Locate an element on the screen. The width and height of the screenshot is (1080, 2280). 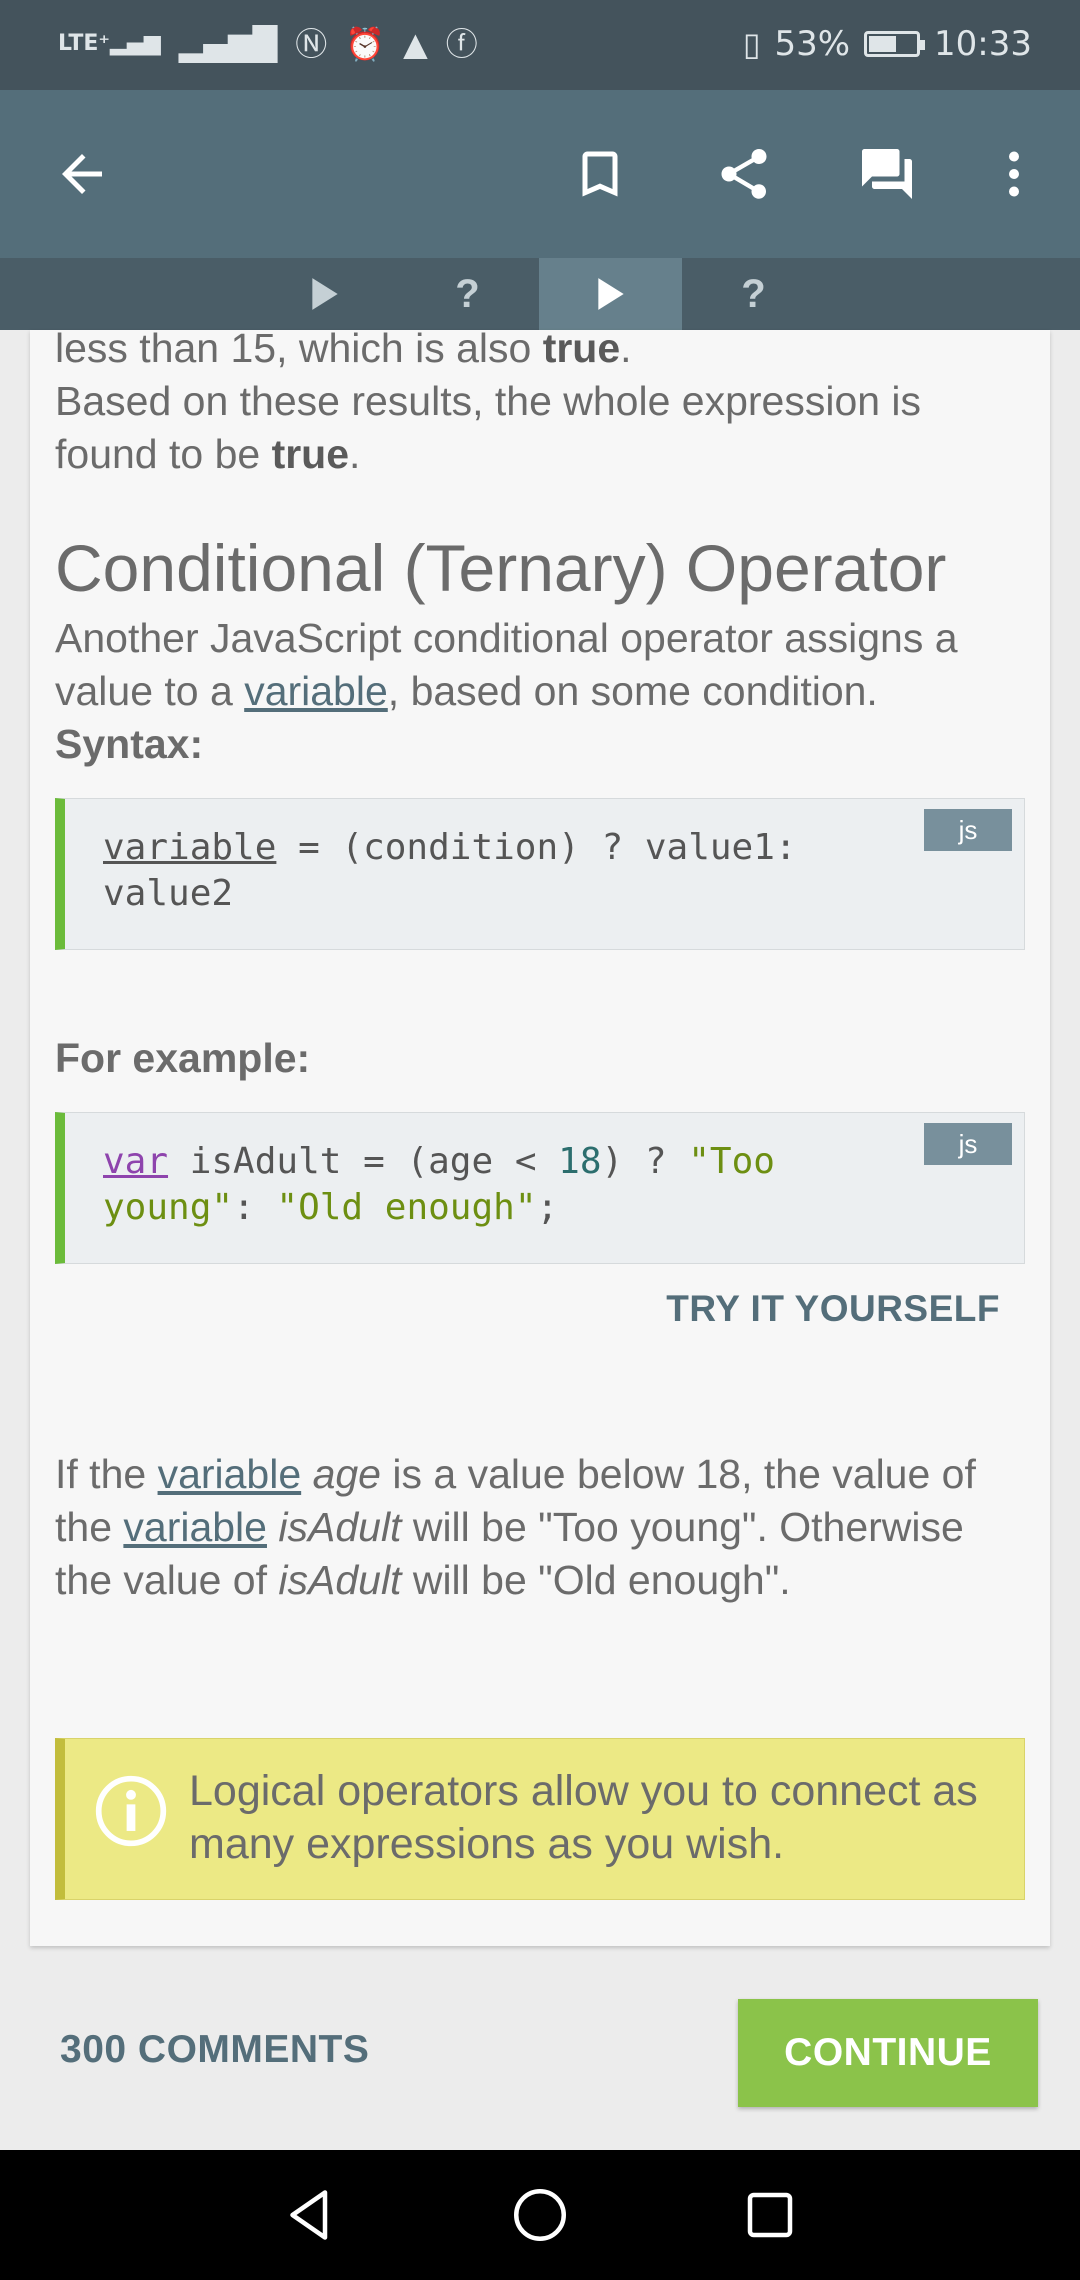
nav-recents-icon is located at coordinates (770, 2215).